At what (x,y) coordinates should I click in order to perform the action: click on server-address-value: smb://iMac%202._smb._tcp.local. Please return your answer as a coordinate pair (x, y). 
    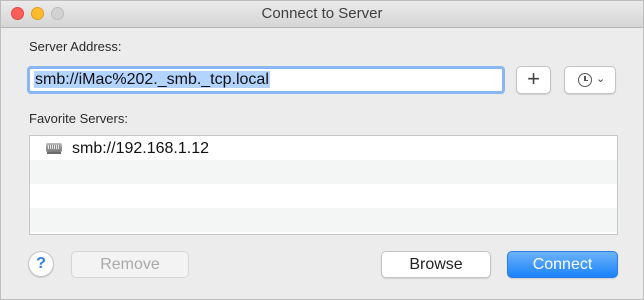
    Looking at the image, I should click on (152, 79).